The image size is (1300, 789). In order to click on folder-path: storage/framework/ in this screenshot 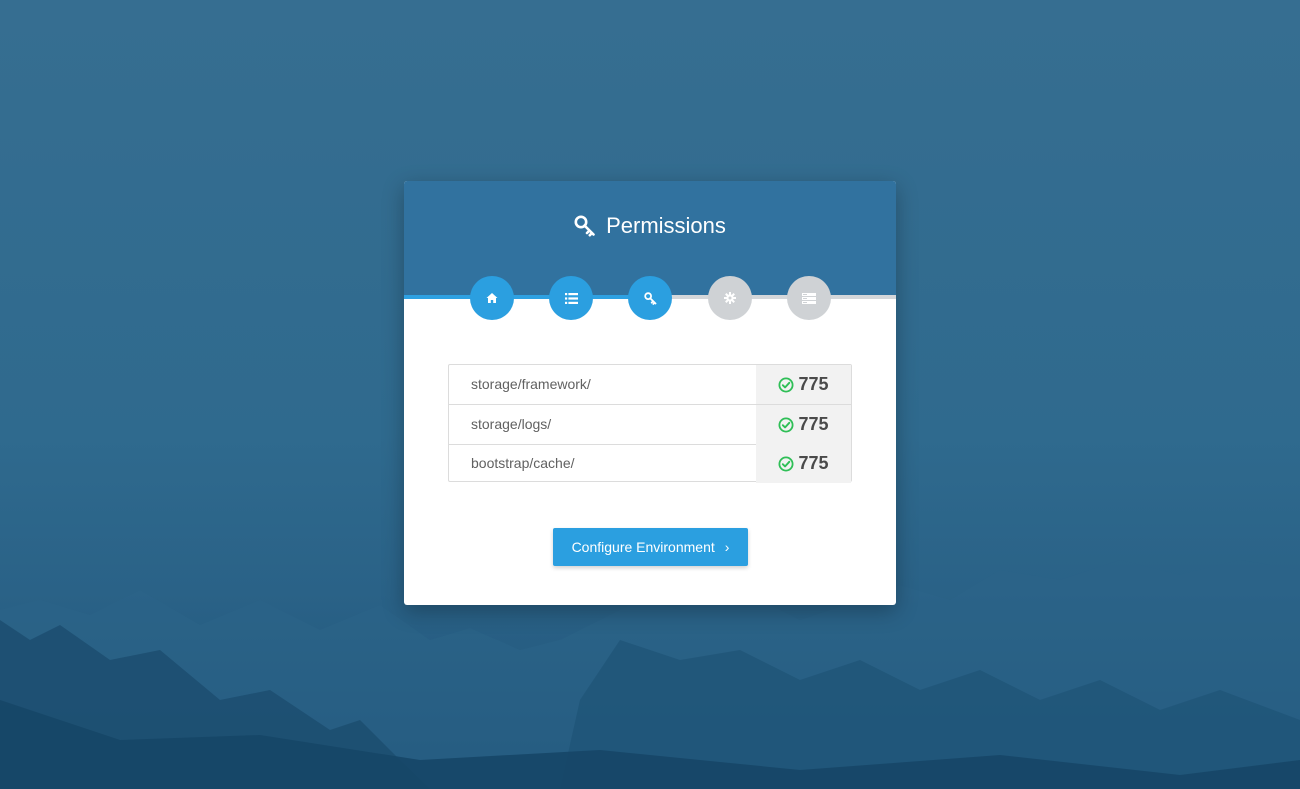, I will do `click(531, 384)`.